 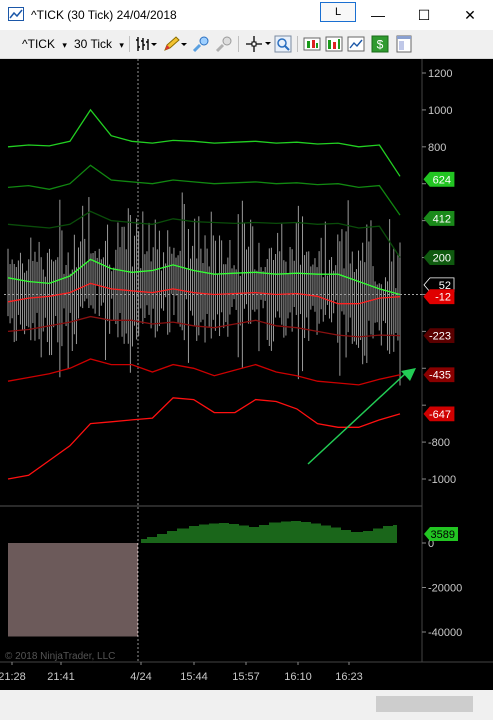 I want to click on bar-type-icon, so click(x=146, y=44).